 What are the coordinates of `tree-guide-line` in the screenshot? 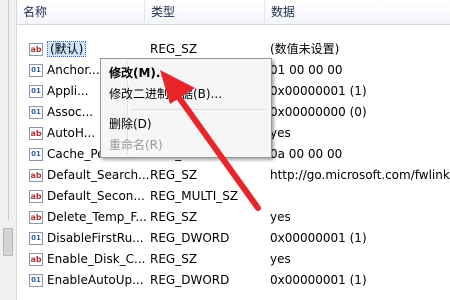 It's located at (8, 110).